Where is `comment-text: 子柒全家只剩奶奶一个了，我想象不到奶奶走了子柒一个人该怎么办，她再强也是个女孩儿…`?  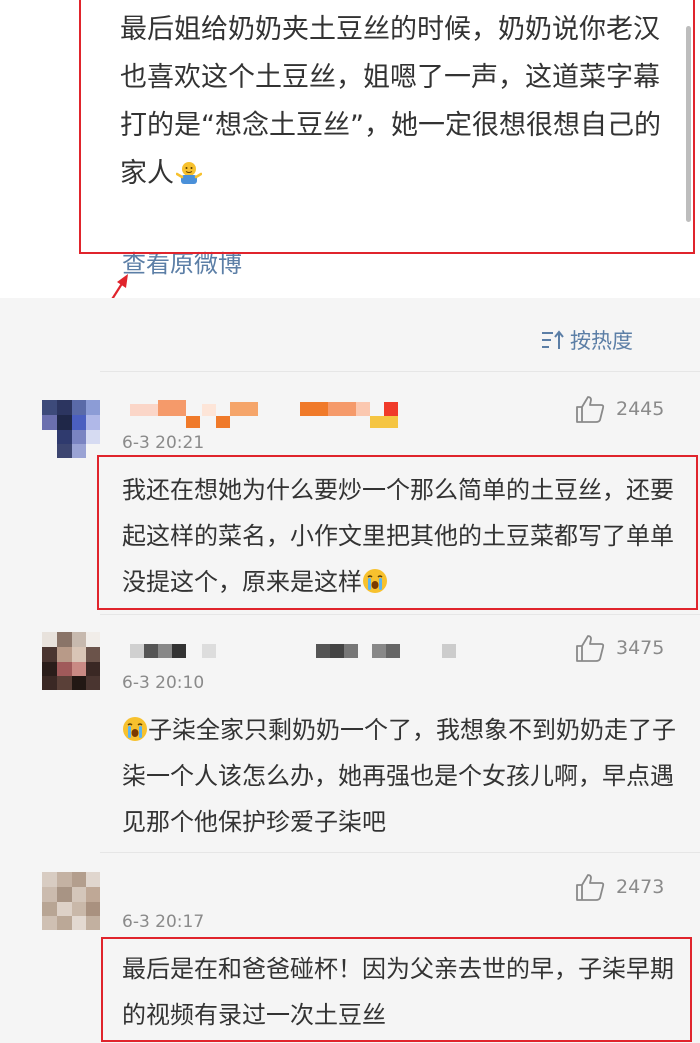 comment-text: 子柒全家只剩奶奶一个了，我想象不到奶奶走了子柒一个人该怎么办，她再强也是个女孩儿… is located at coordinates (402, 776).